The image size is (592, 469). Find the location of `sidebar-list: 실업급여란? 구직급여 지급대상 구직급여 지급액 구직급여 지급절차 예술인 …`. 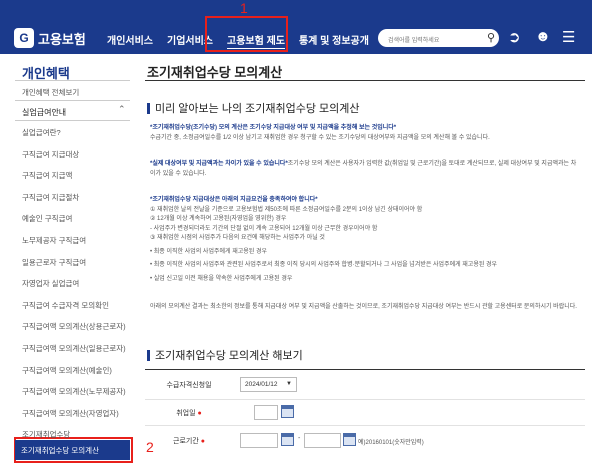

sidebar-list: 실업급여란? 구직급여 지급대상 구직급여 지급액 구직급여 지급절차 예술인 … is located at coordinates (78, 289).